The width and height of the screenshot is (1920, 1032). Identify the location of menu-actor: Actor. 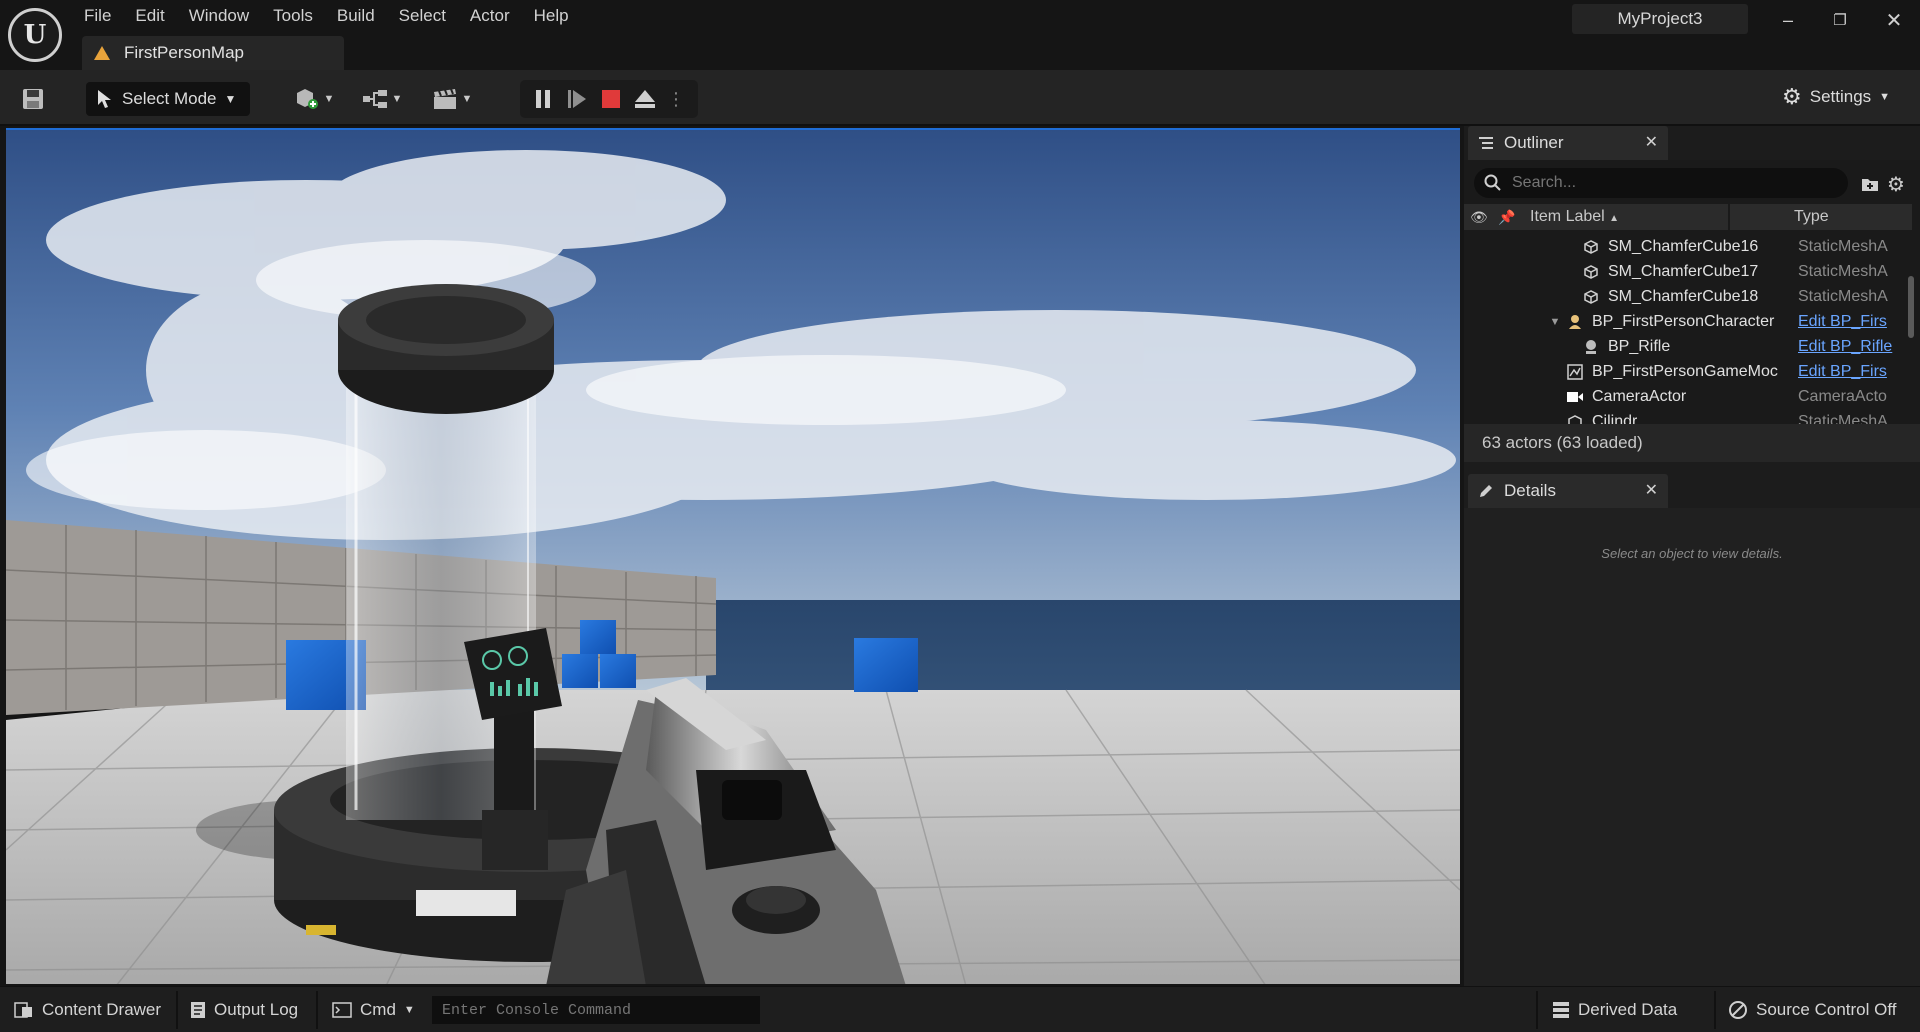
(490, 16).